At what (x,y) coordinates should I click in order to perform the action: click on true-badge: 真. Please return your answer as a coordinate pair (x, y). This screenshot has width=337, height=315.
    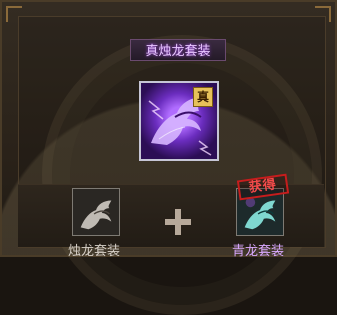
    Looking at the image, I should click on (203, 97).